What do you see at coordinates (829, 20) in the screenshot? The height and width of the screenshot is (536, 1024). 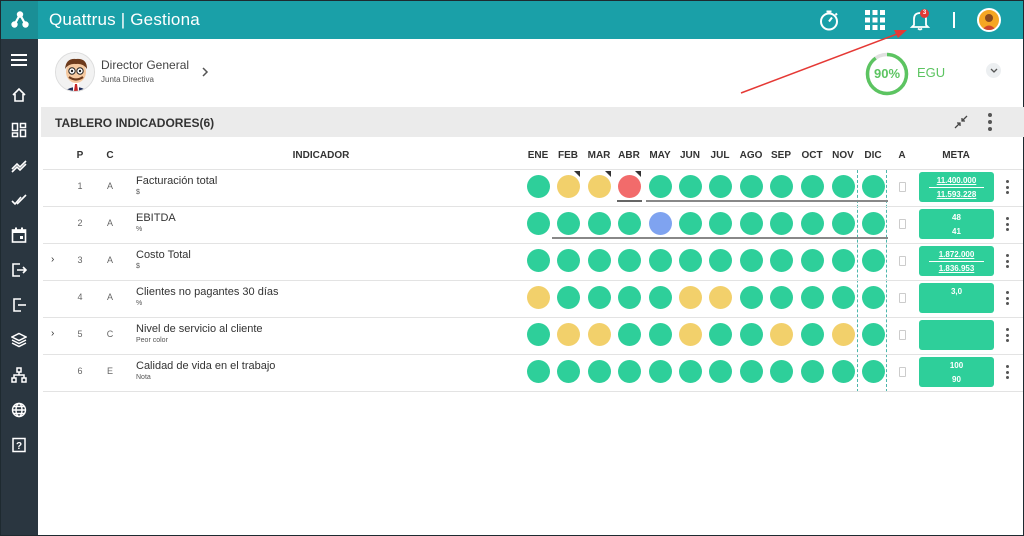 I see `stopwatch-icon` at bounding box center [829, 20].